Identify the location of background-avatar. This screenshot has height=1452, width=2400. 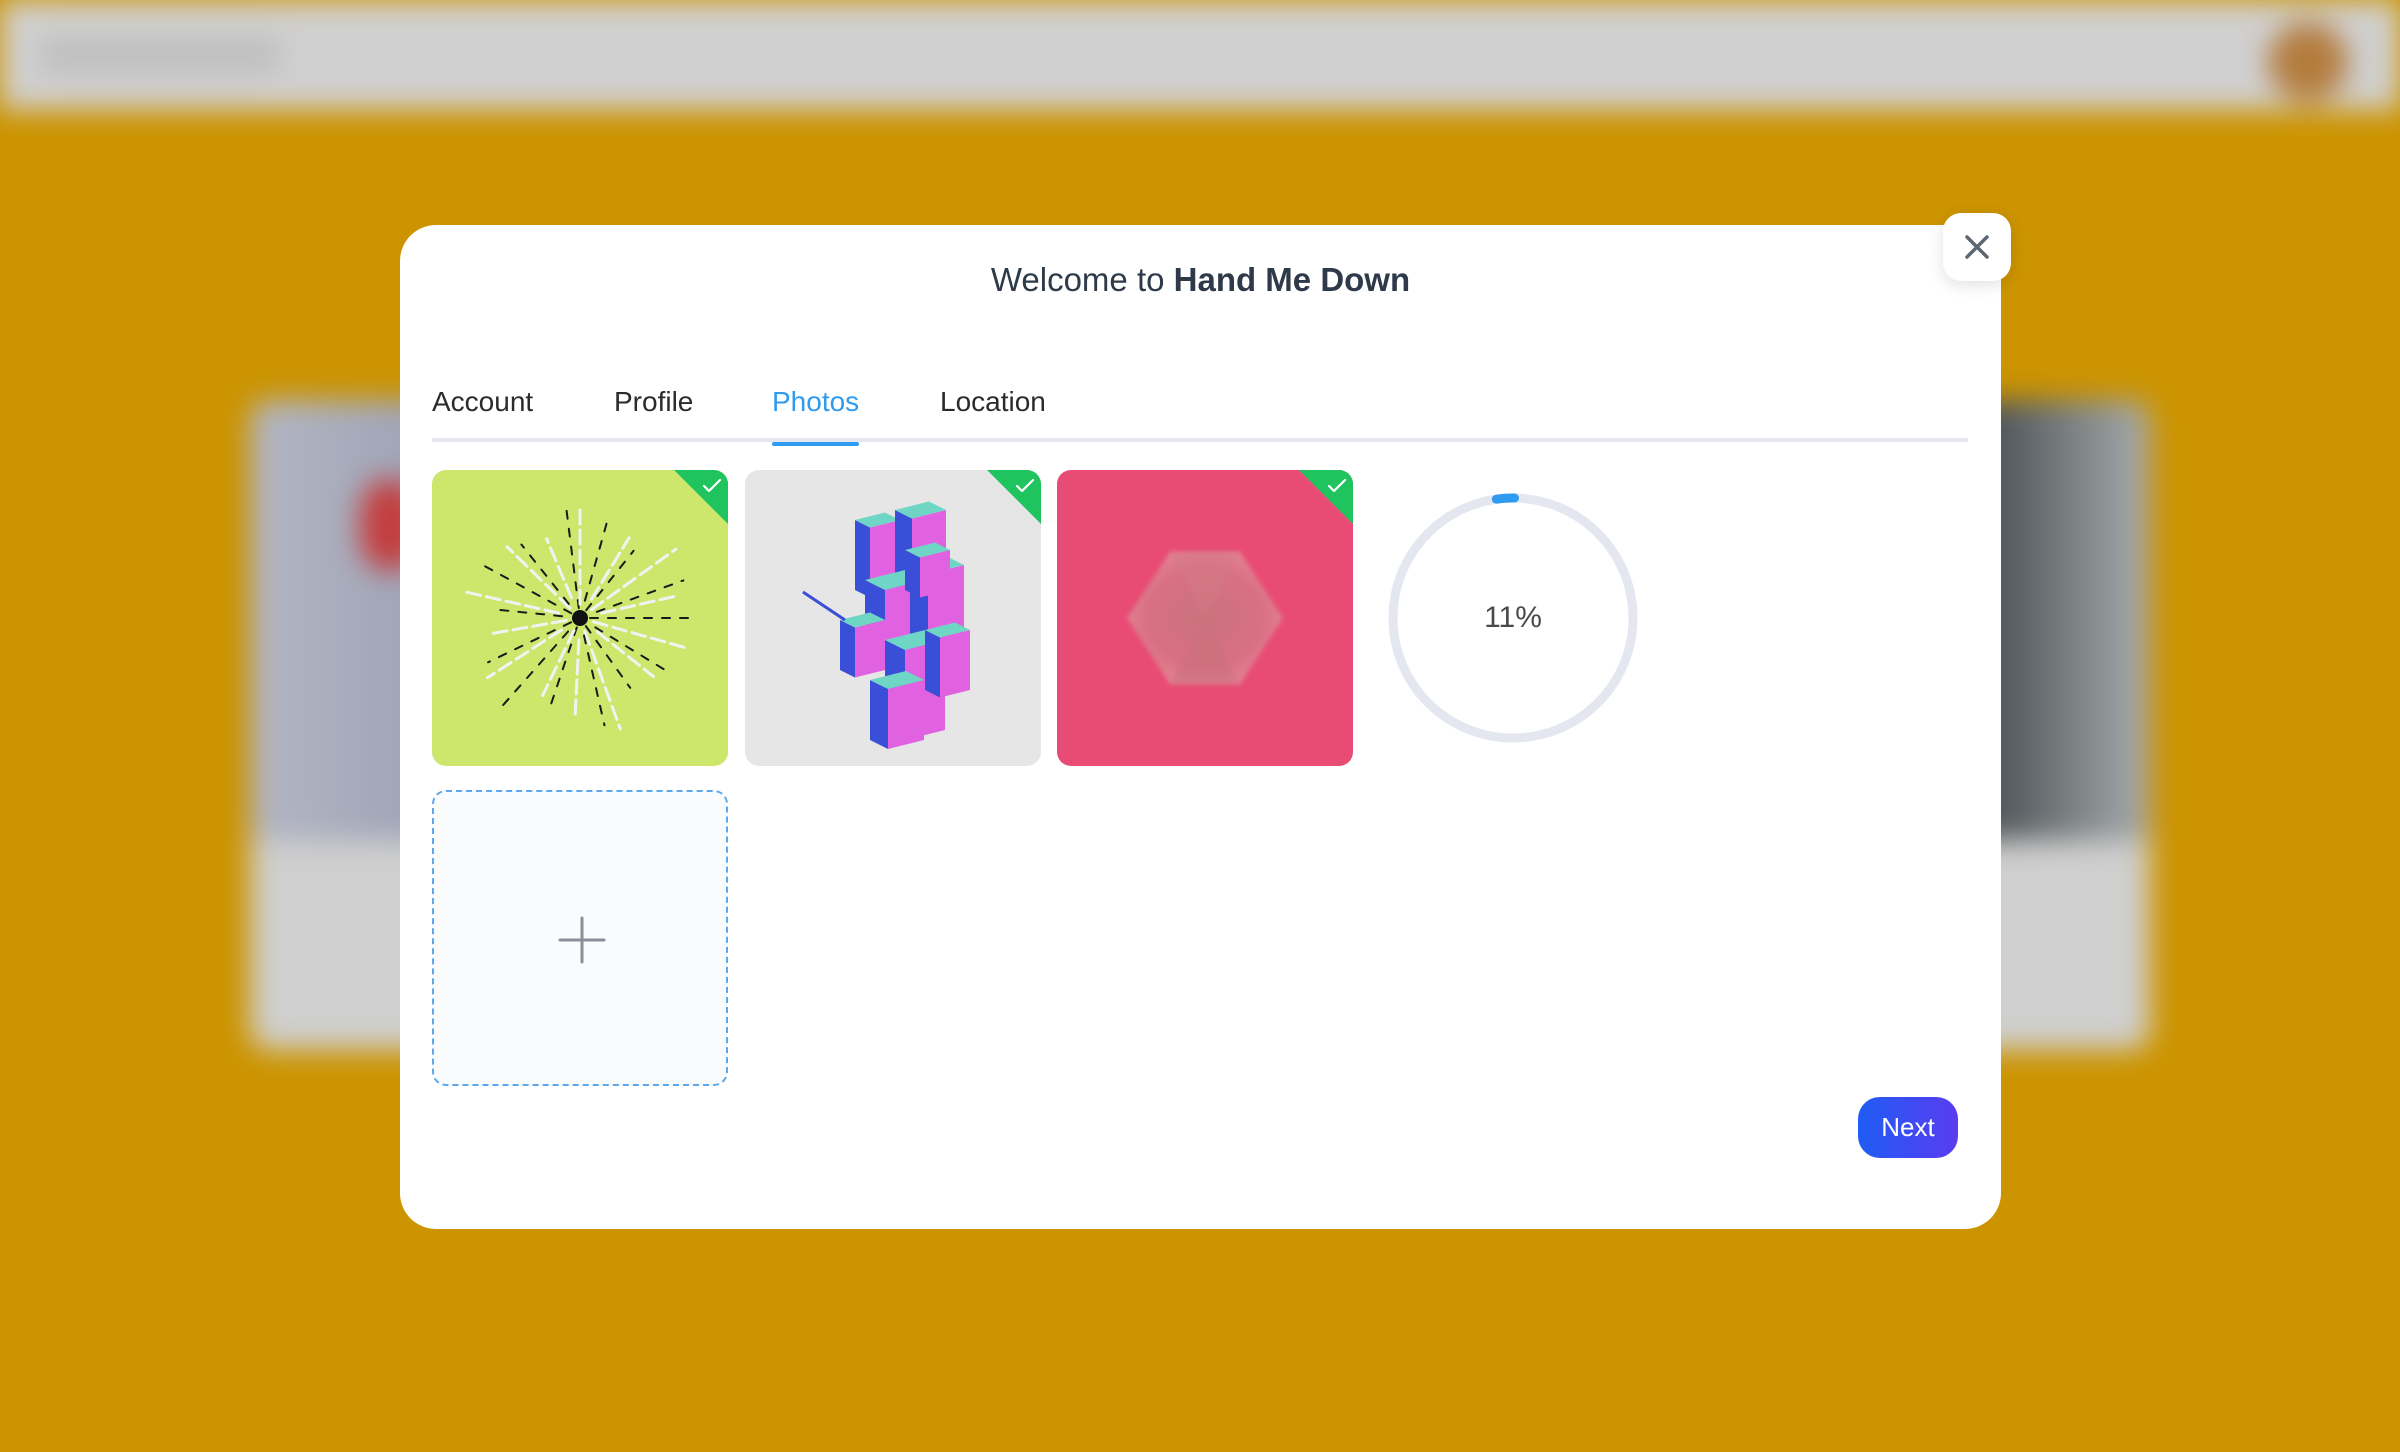
(2308, 62).